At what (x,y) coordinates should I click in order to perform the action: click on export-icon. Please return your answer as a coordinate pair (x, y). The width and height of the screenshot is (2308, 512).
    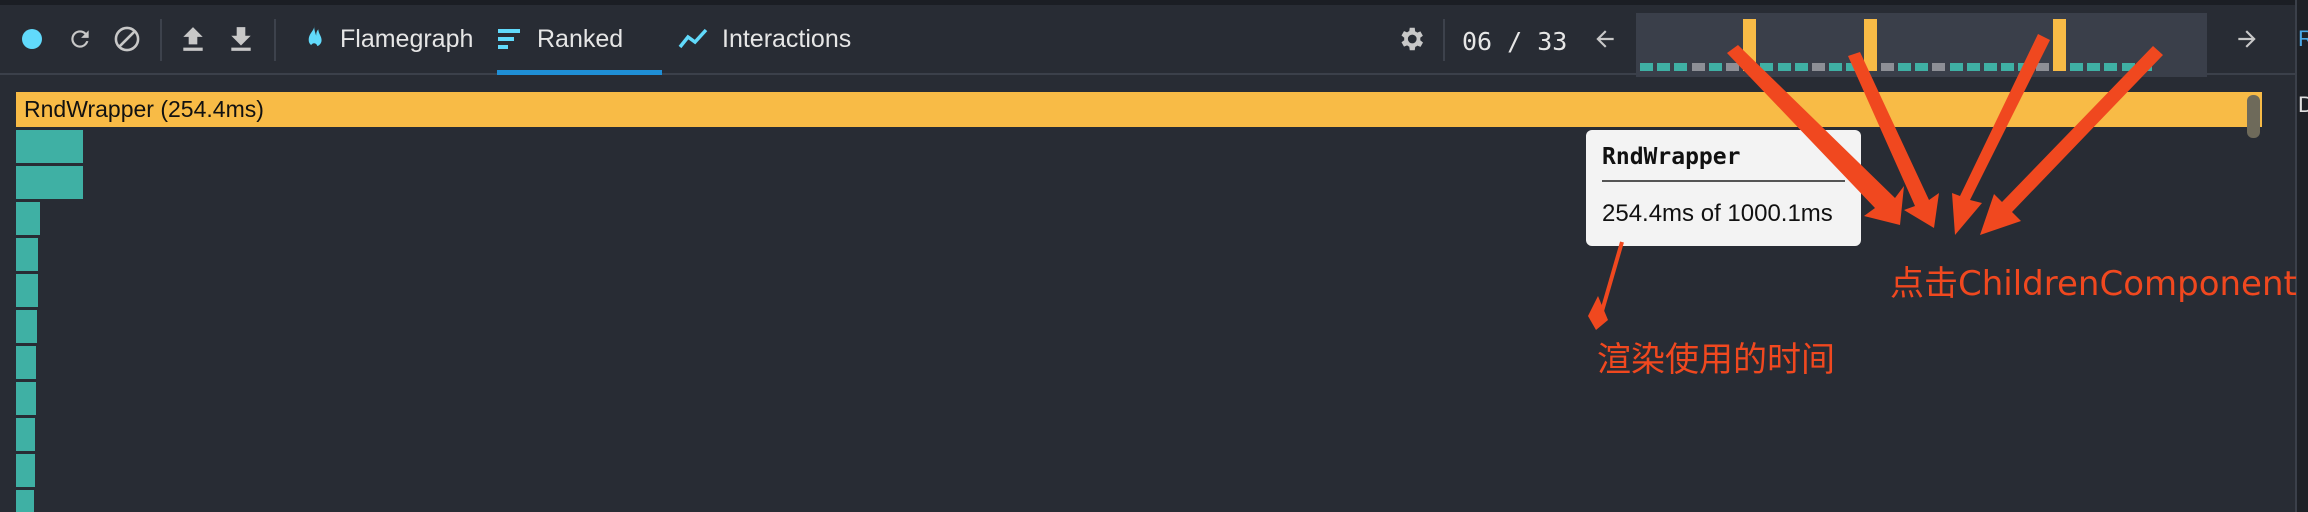
    Looking at the image, I should click on (241, 39).